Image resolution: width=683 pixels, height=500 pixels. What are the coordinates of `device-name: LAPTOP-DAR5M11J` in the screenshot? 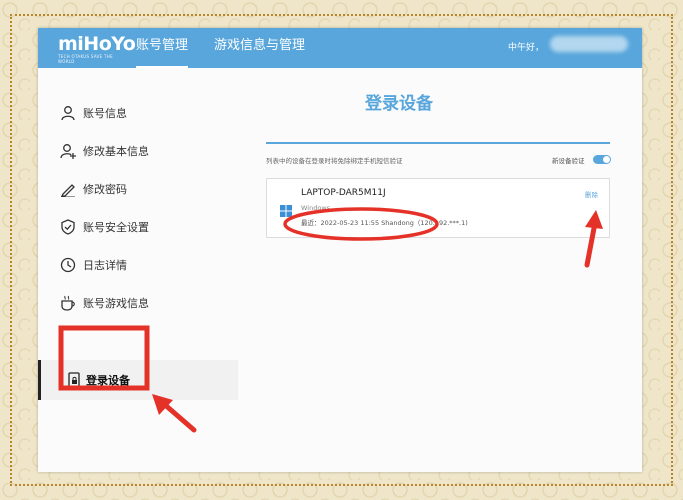 It's located at (343, 193).